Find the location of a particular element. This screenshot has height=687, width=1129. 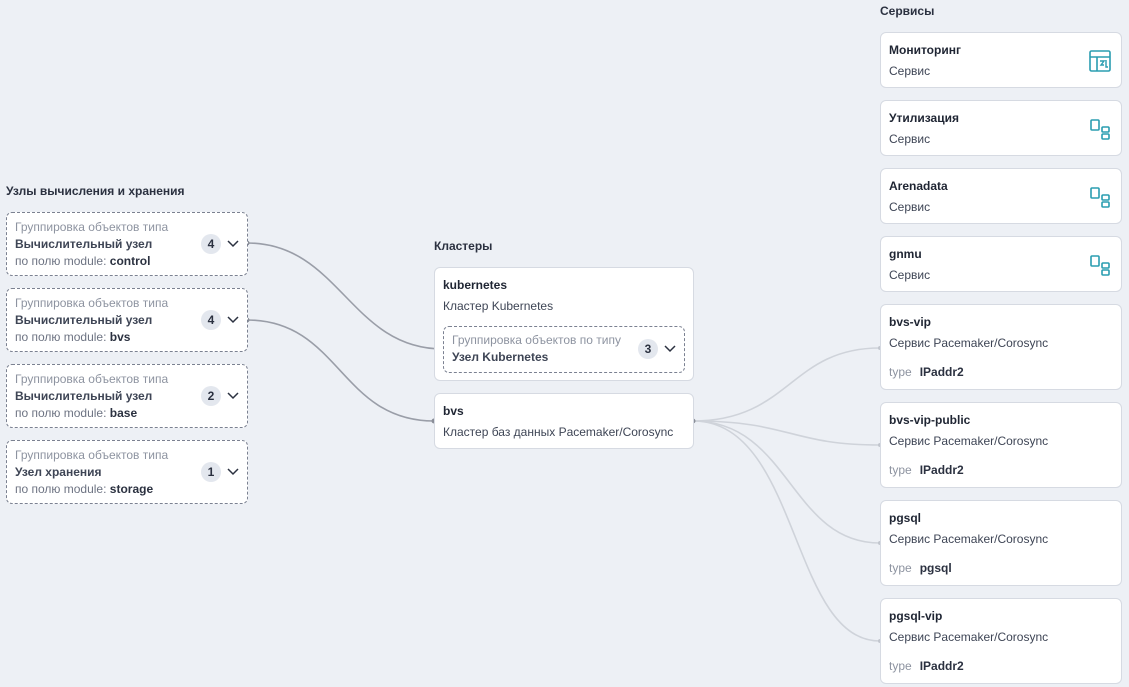

service-card-monitoring: Мониторинг Сервис is located at coordinates (1001, 60).